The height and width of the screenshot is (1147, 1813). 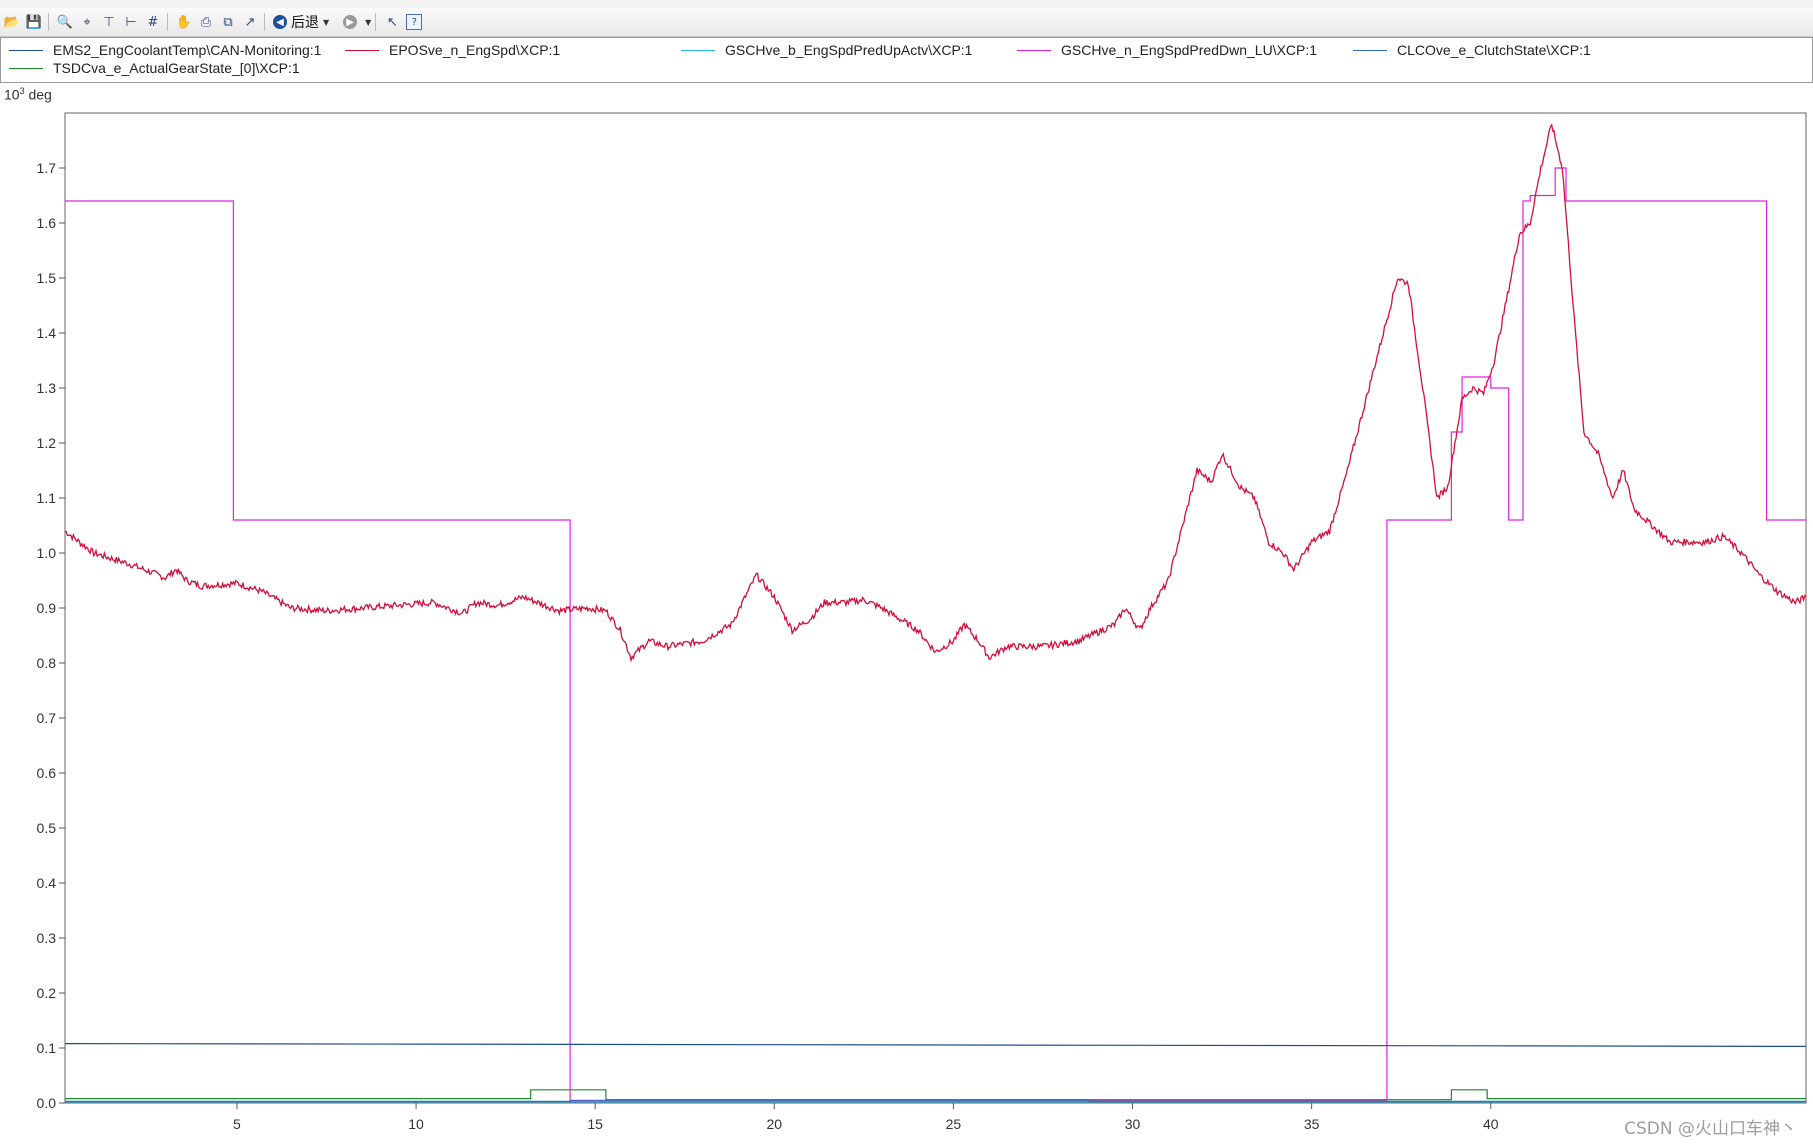 What do you see at coordinates (775, 1124) in the screenshot?
I see `x-tick-label: 20` at bounding box center [775, 1124].